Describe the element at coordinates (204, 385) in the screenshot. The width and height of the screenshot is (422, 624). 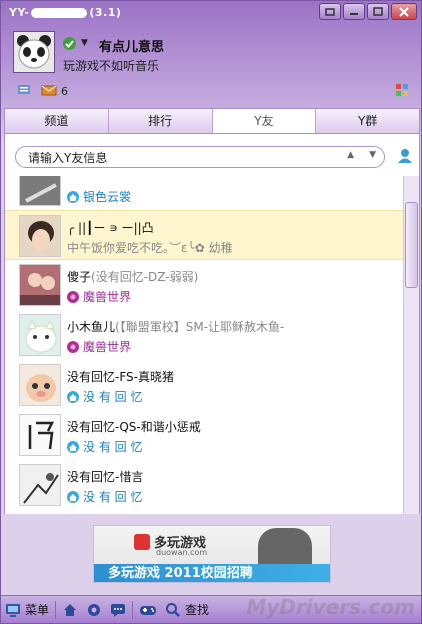
I see `list-item: 没有回忆-FS-真晓猪 没 有 回 忆` at that location.